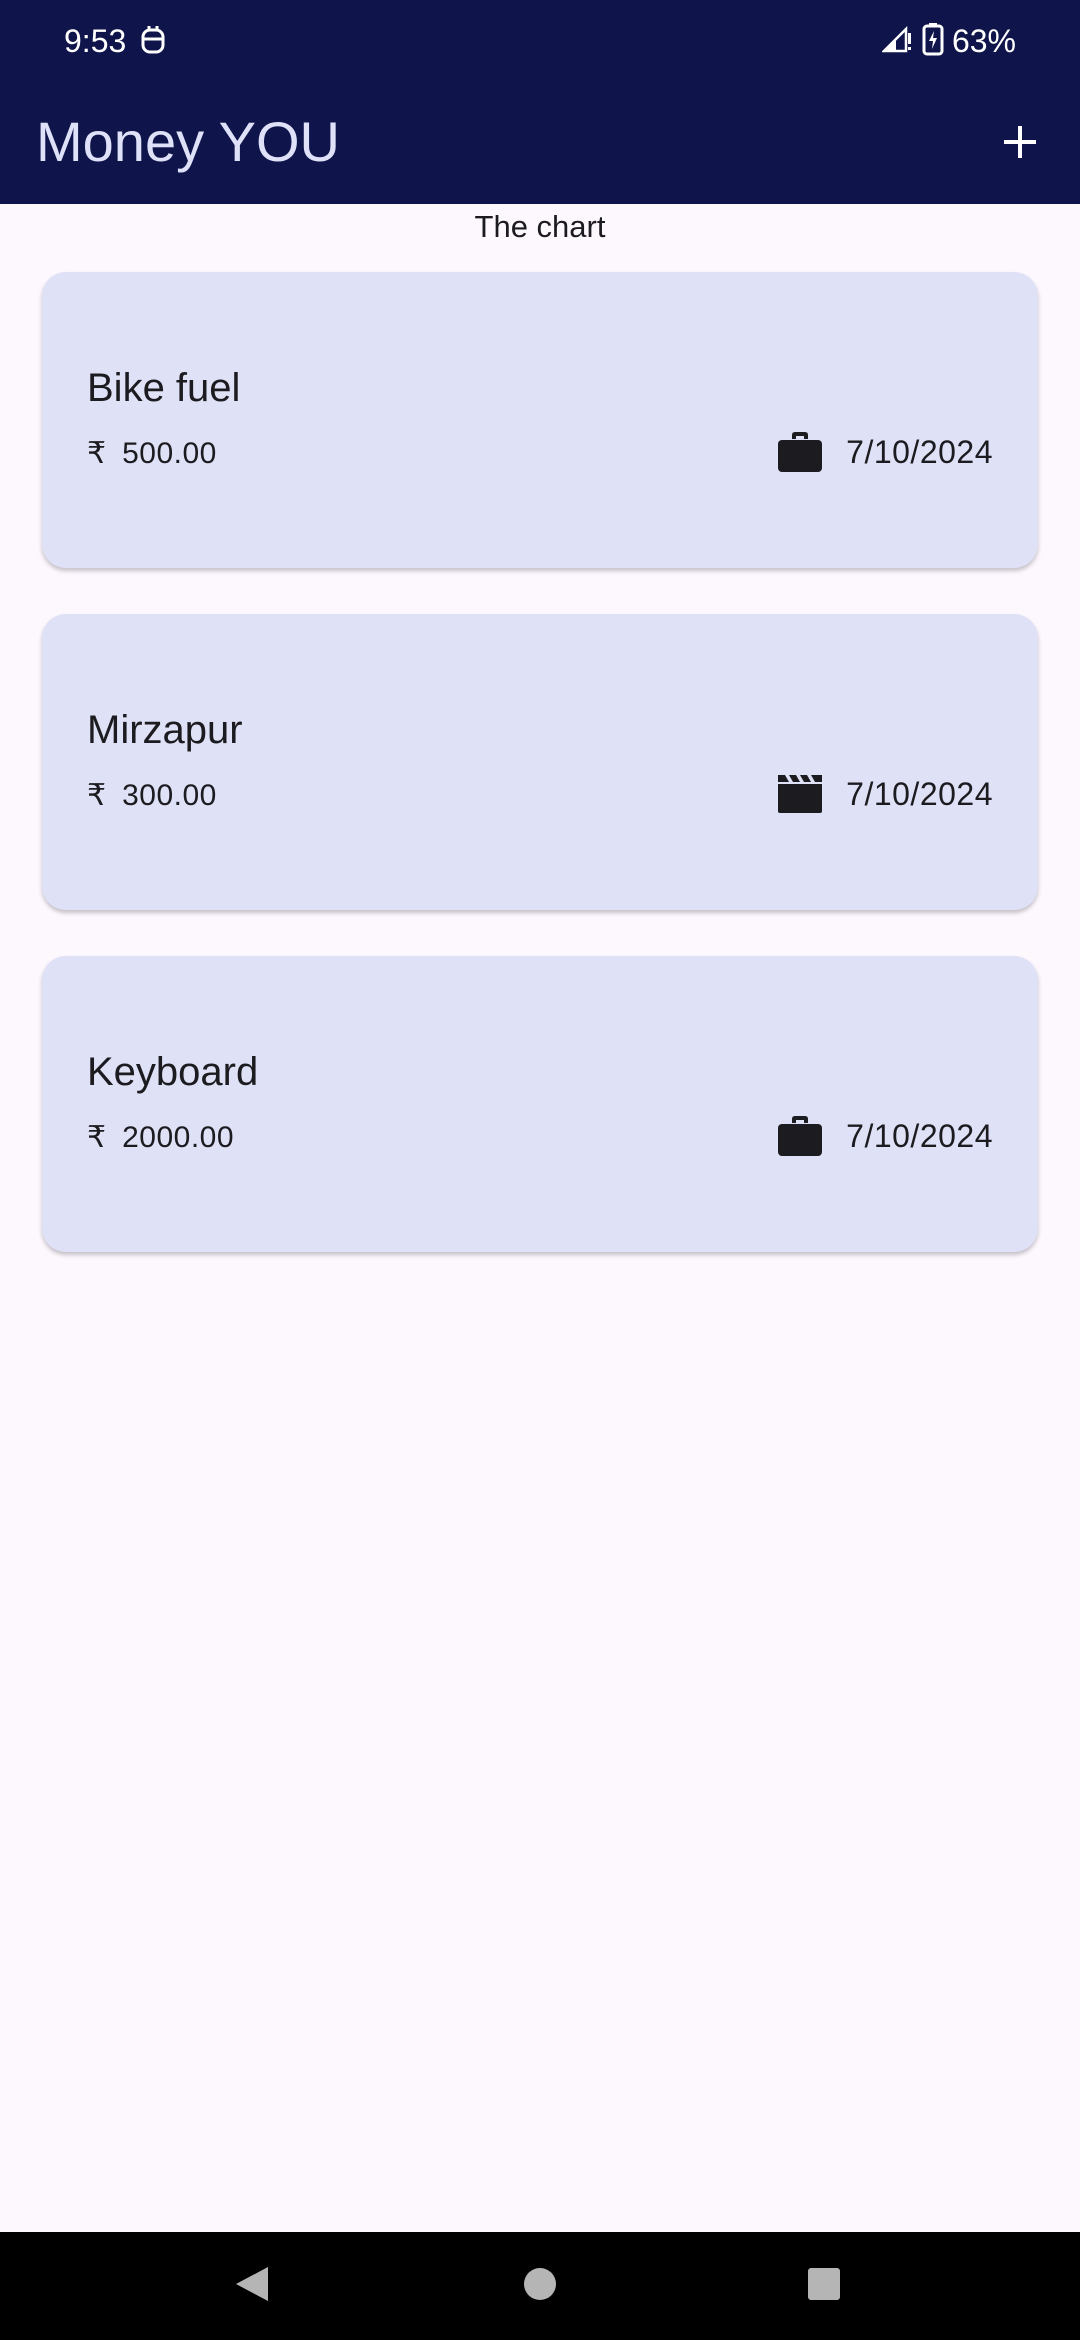  I want to click on status-time: 9:53, so click(95, 41).